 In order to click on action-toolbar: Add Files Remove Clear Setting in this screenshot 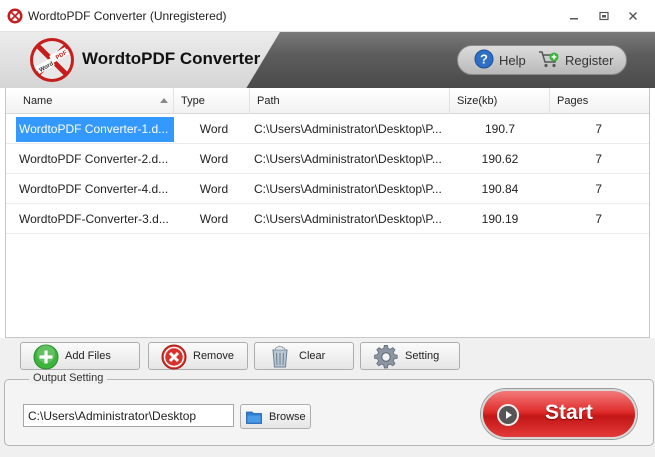, I will do `click(327, 356)`.